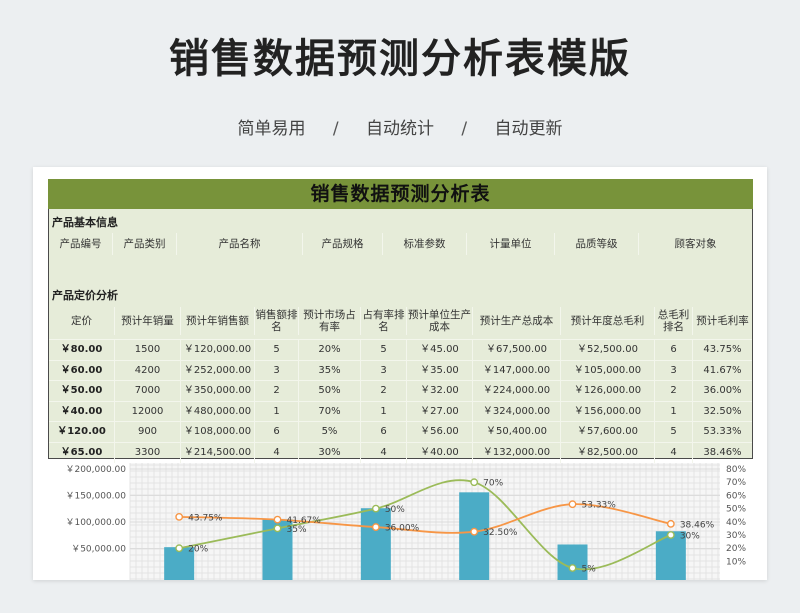 The height and width of the screenshot is (613, 800). I want to click on column-header: 预计生产总成本, so click(517, 321).